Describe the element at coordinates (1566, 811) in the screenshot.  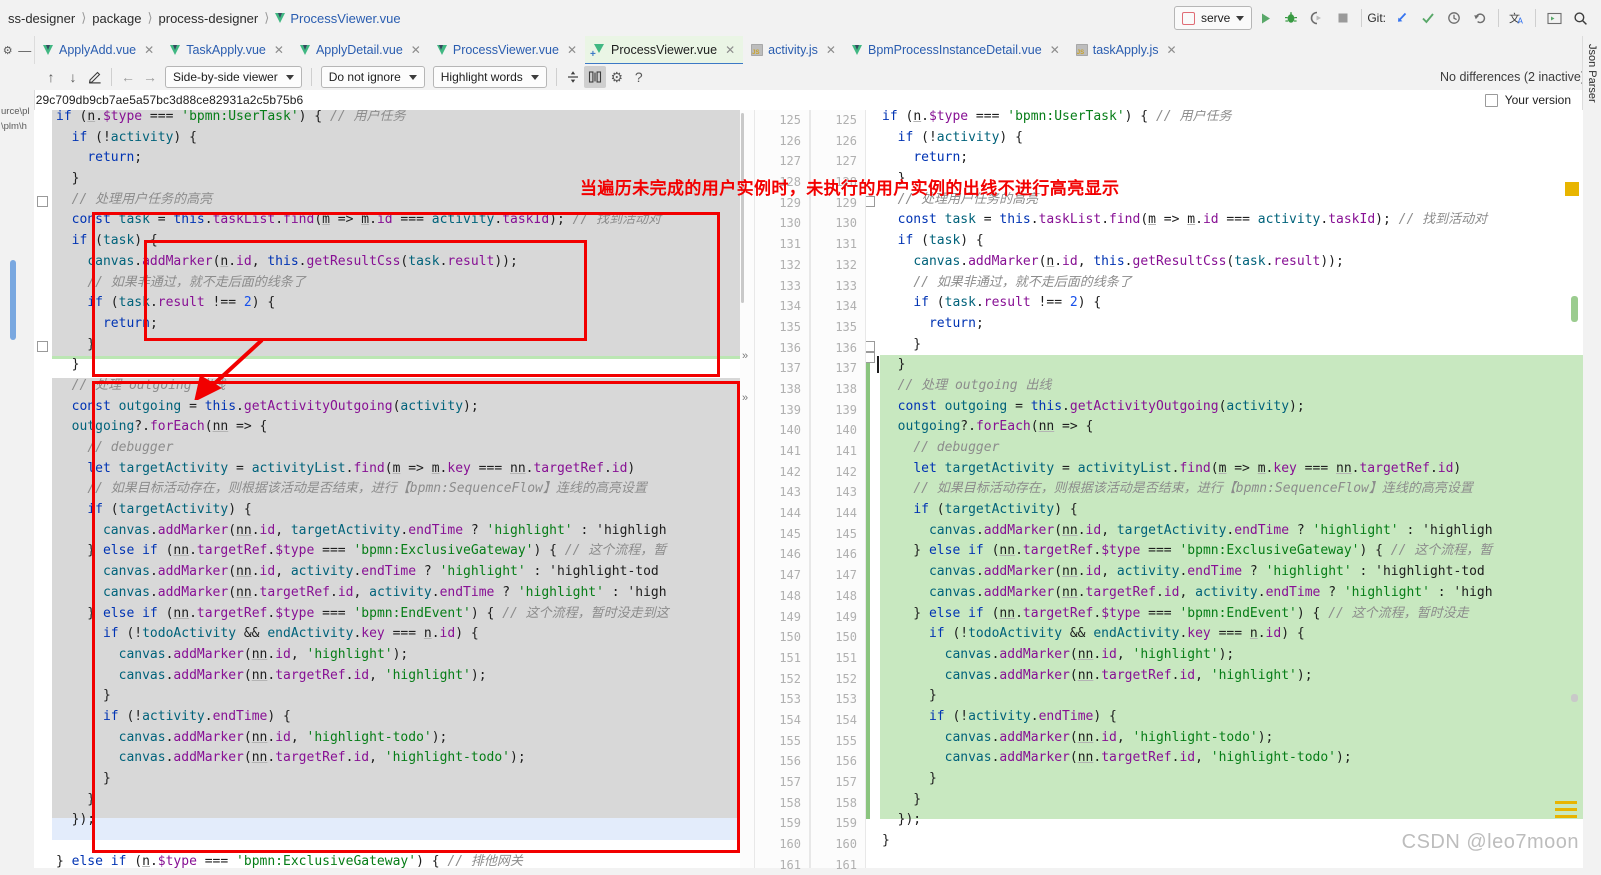
I see `menu-icon` at that location.